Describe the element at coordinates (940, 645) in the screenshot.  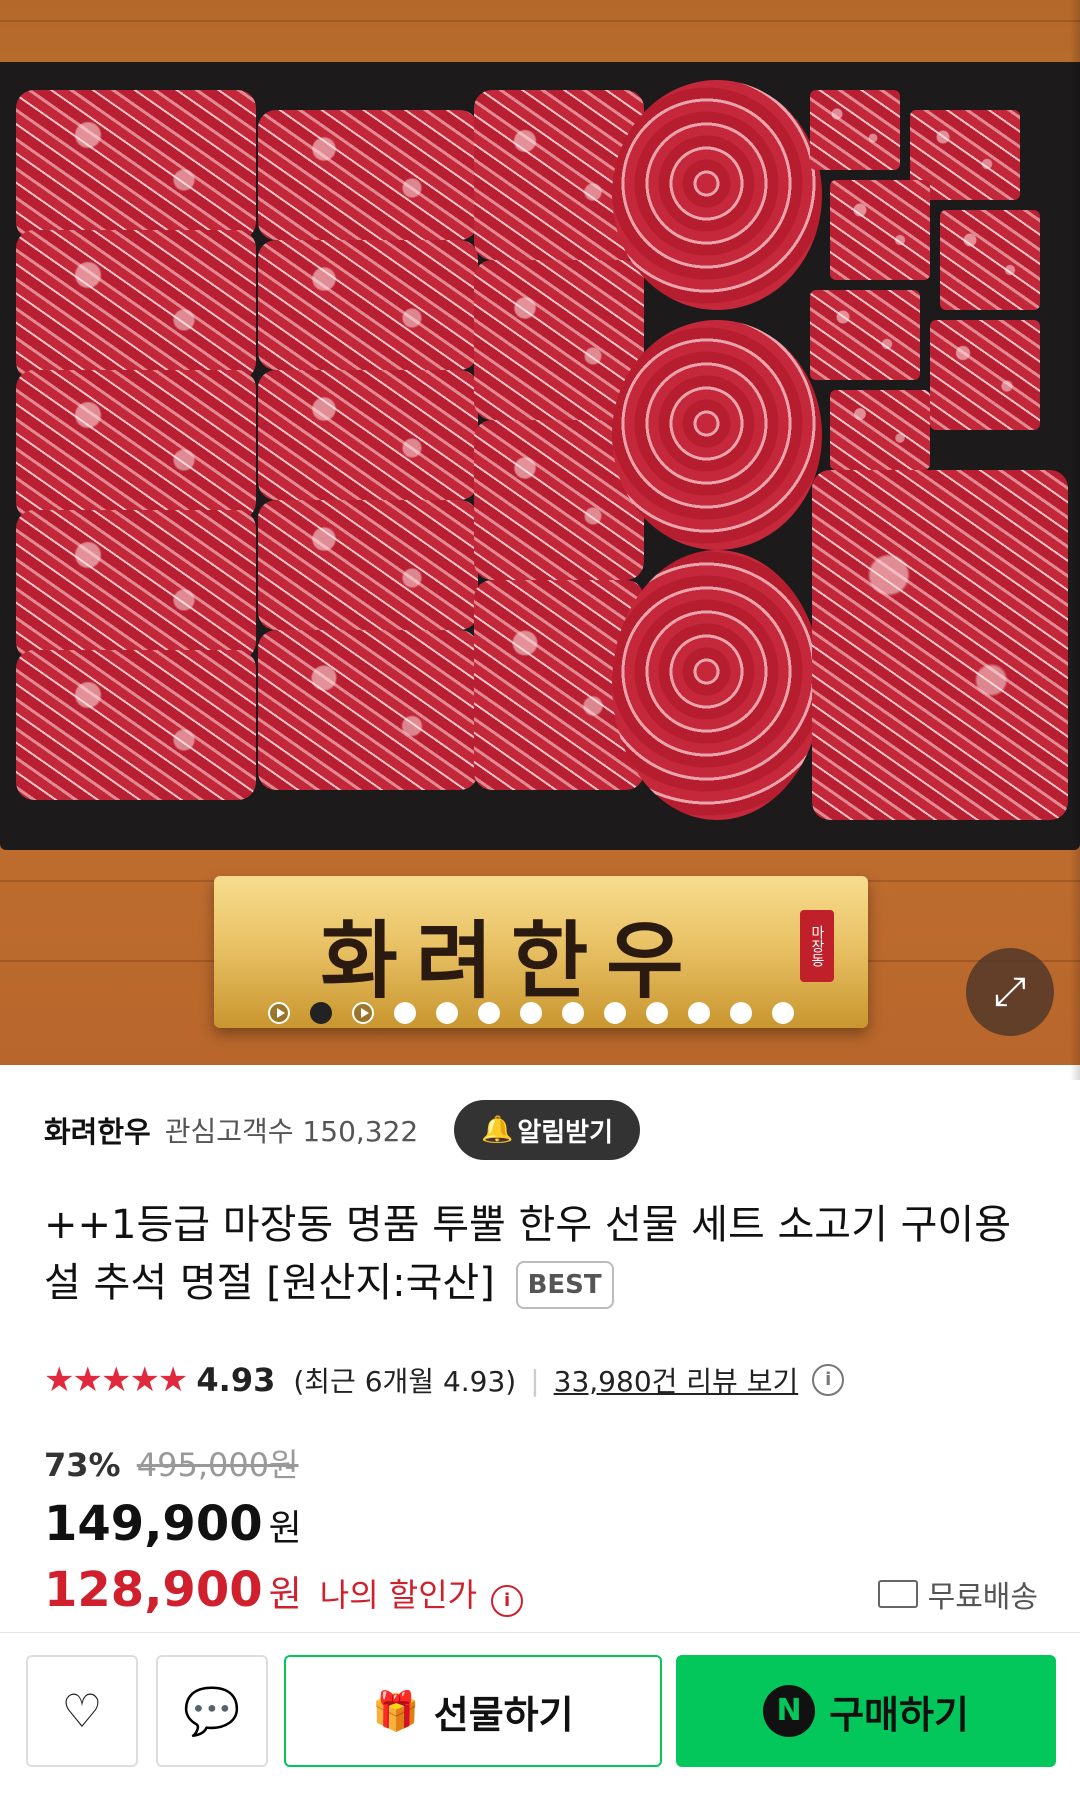
I see `meat-block` at that location.